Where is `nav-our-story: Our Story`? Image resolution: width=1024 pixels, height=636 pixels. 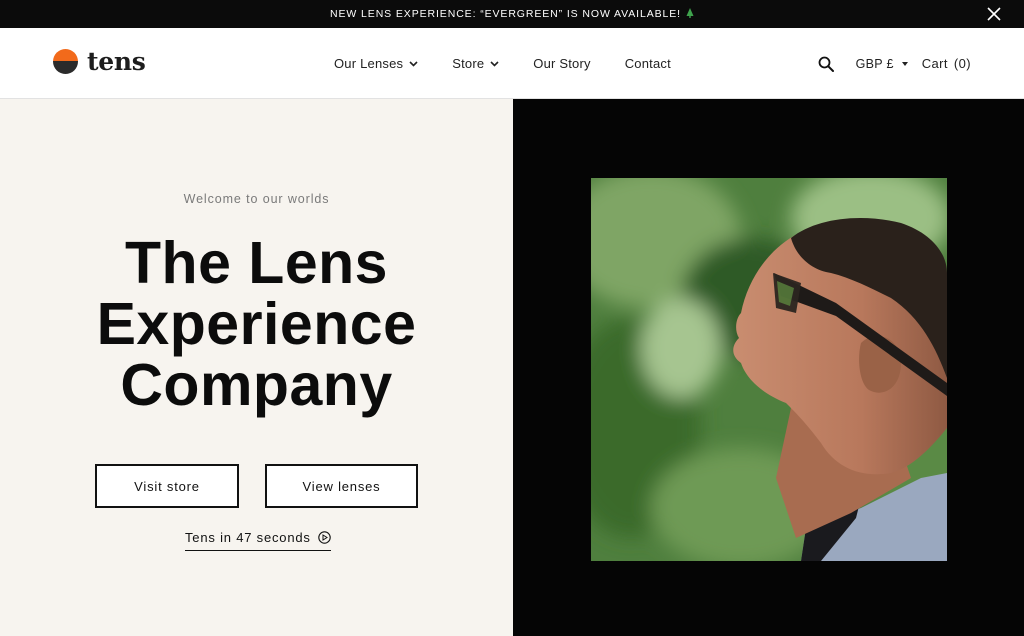 nav-our-story: Our Story is located at coordinates (561, 63).